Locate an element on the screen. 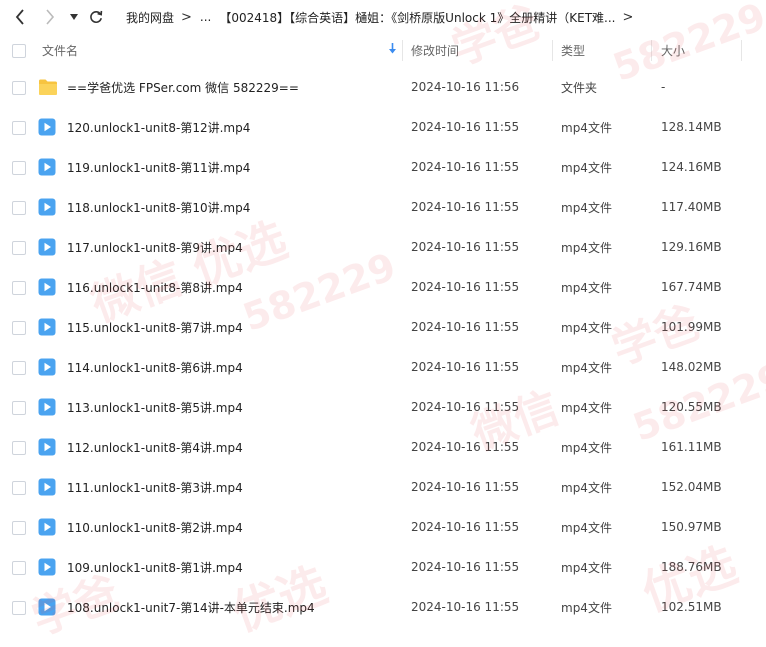  file-name: 120.unlock1-unit8-第12讲.mp4 is located at coordinates (158, 127).